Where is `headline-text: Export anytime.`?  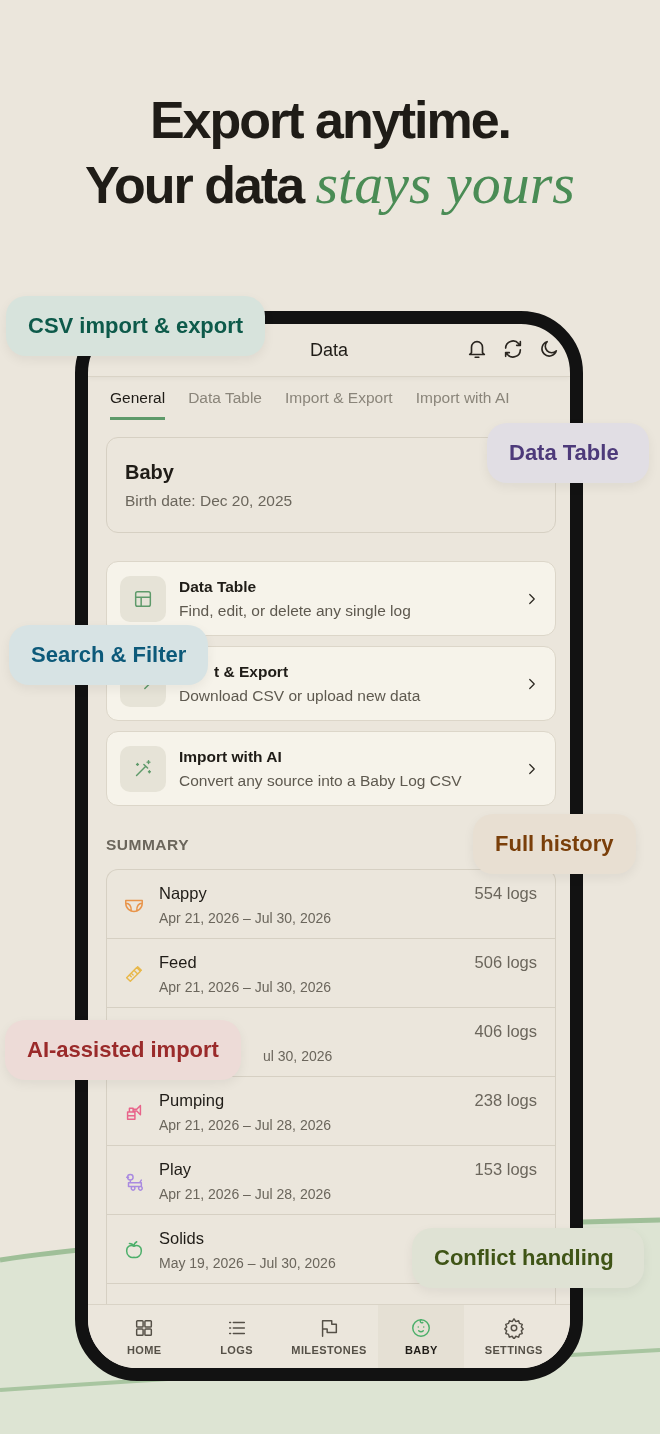
headline-text: Export anytime. is located at coordinates (330, 120).